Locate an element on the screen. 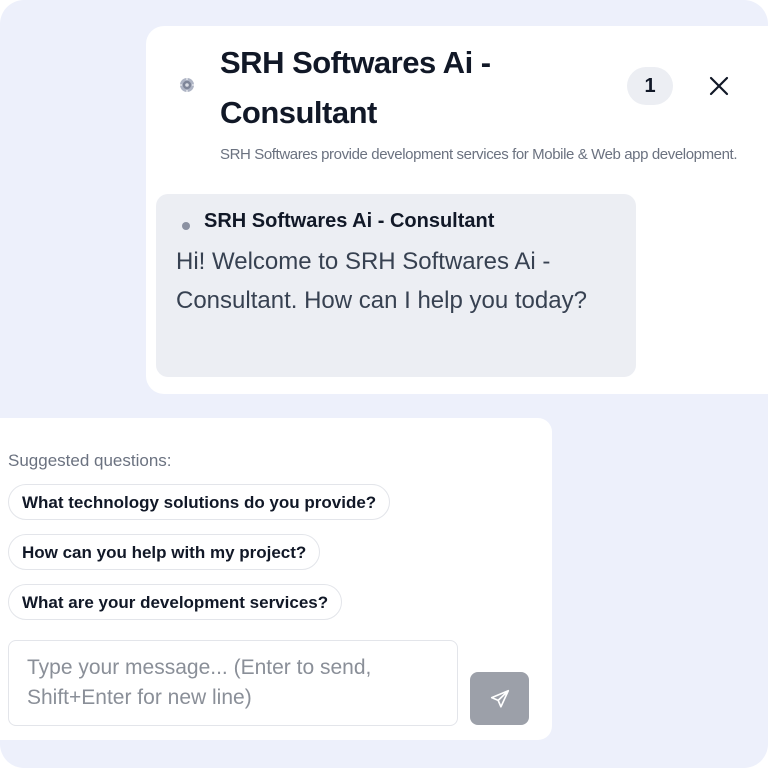 The image size is (768, 768). close-button is located at coordinates (719, 86).